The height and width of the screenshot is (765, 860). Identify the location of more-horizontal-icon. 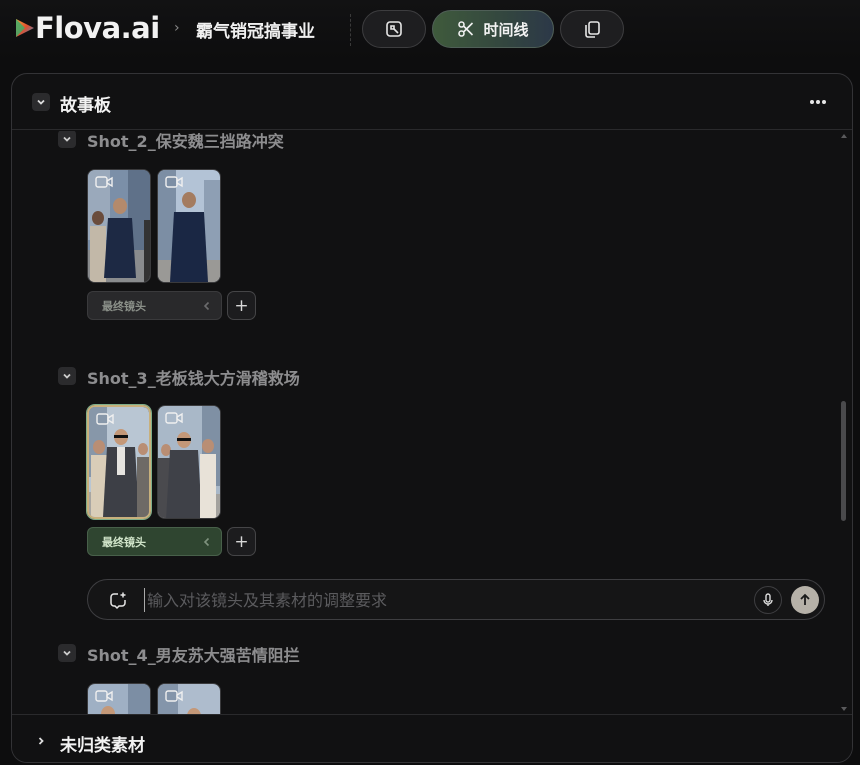
(818, 102).